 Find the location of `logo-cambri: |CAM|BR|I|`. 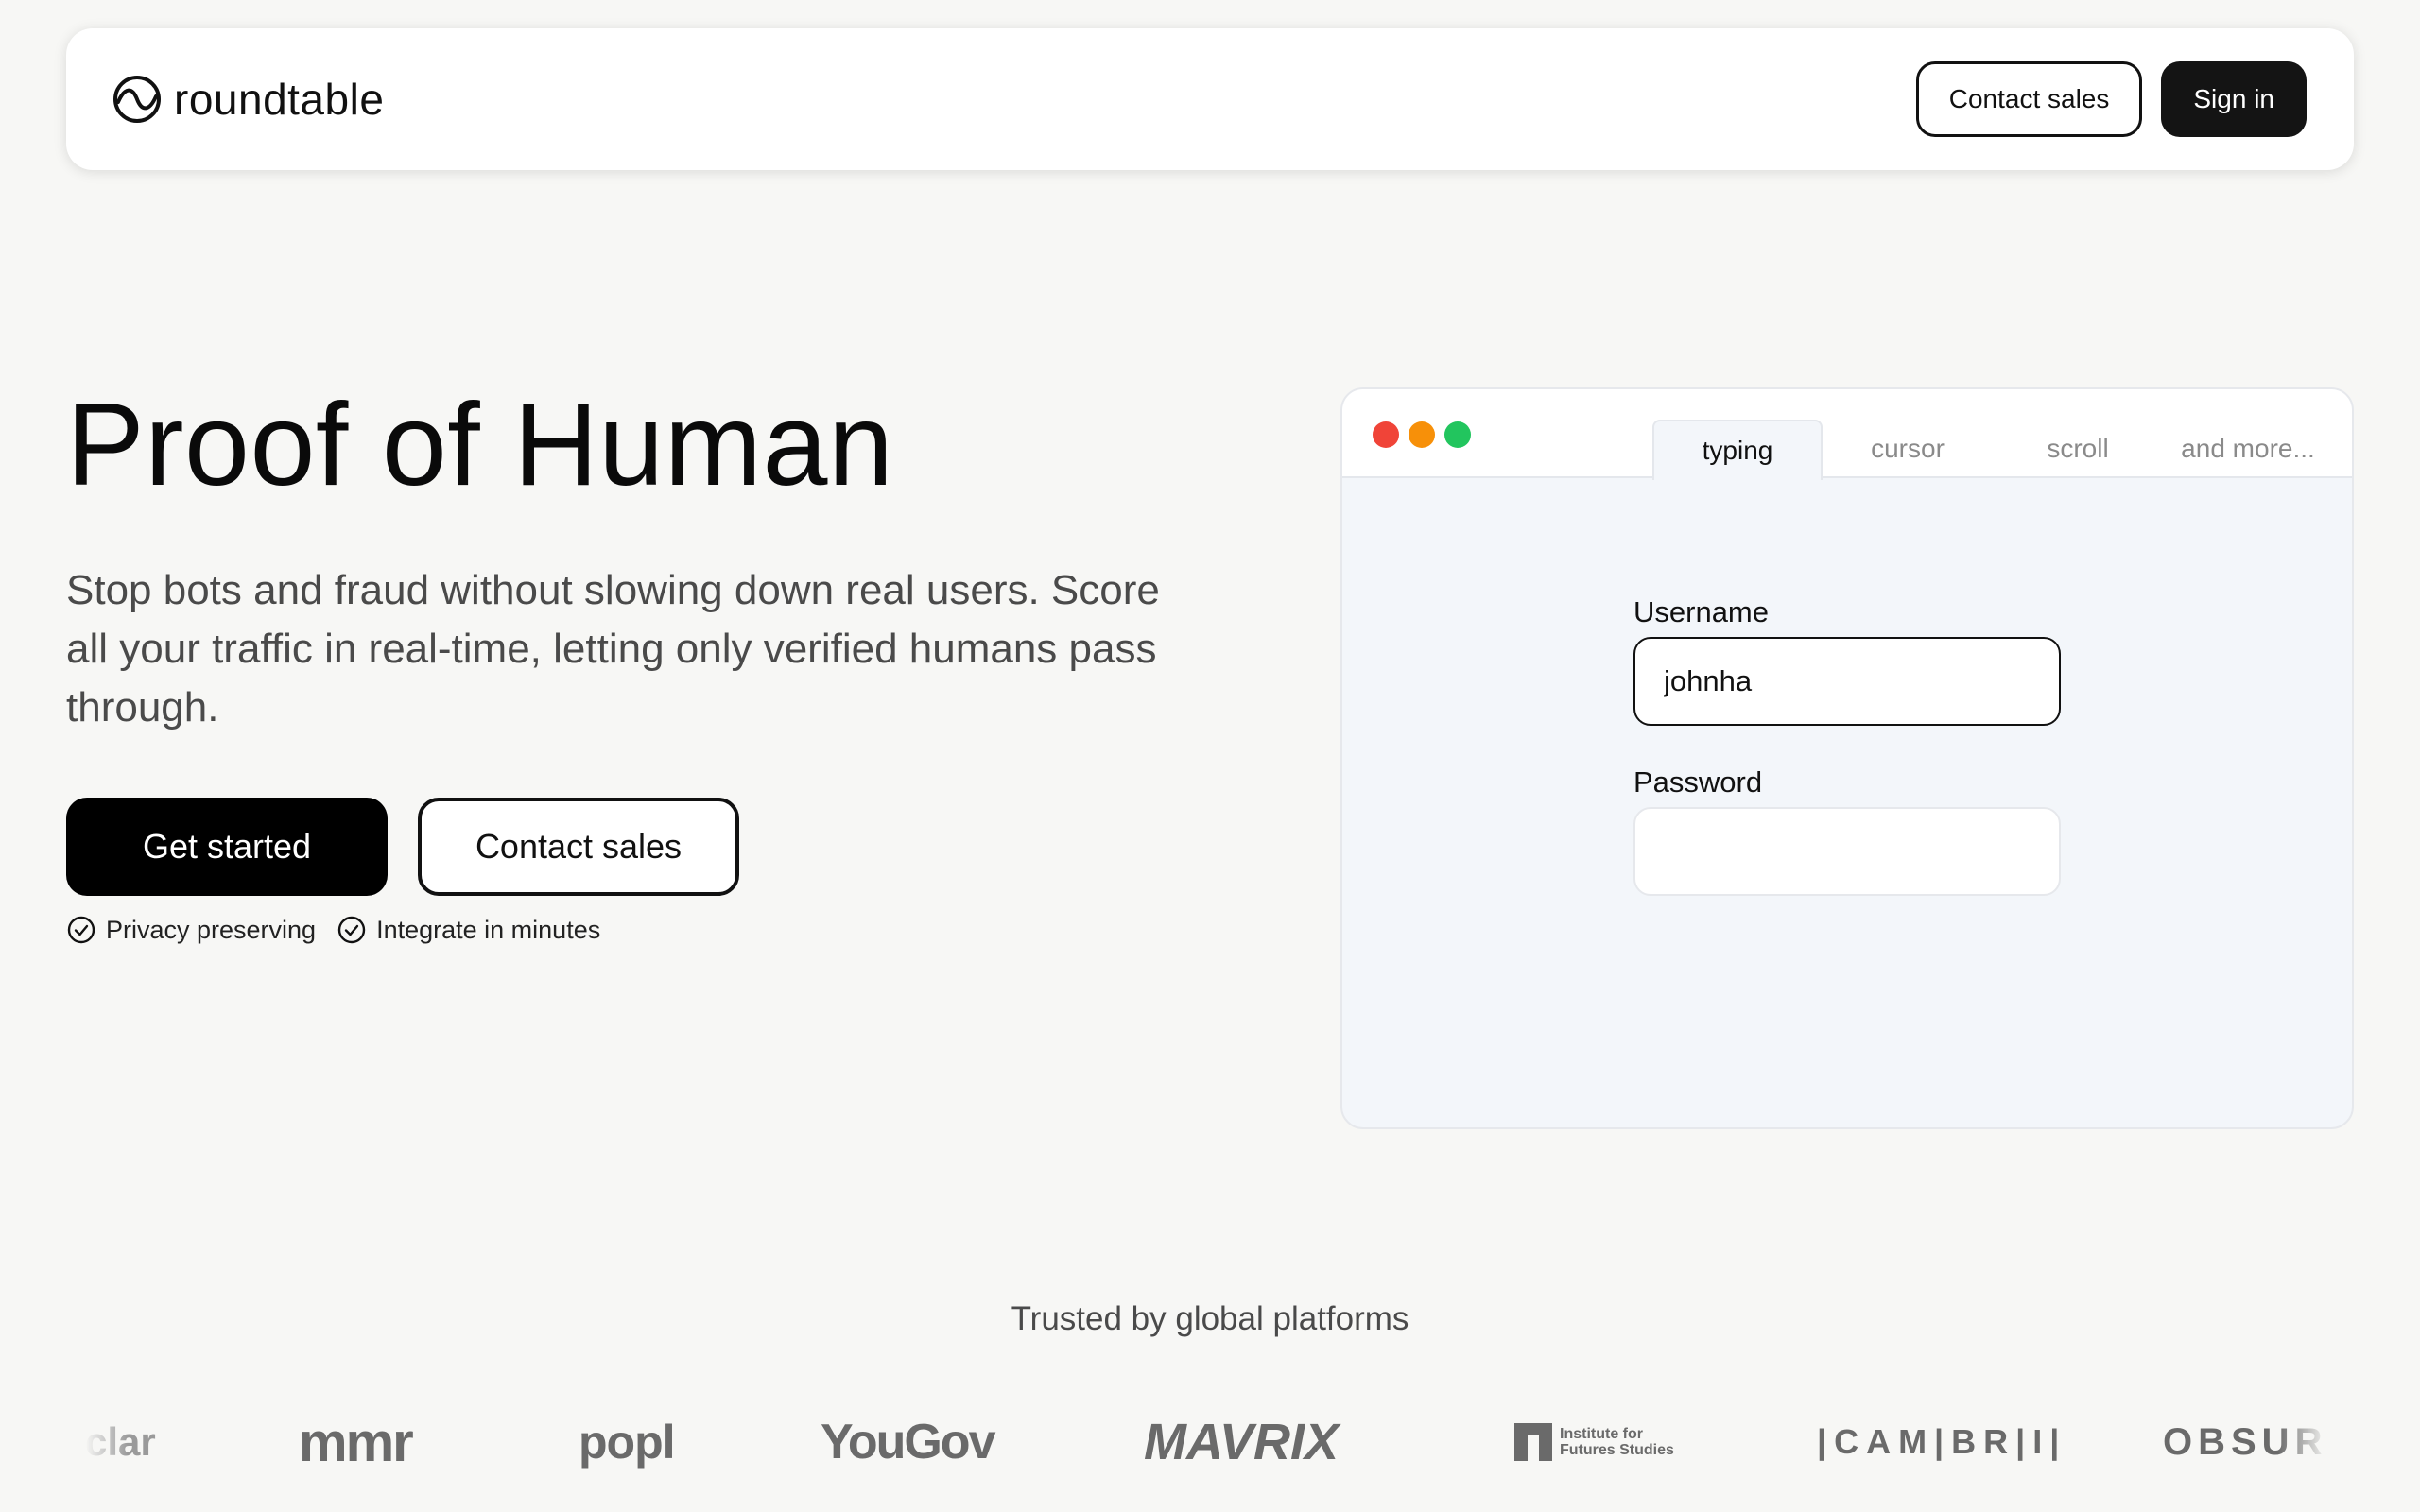

logo-cambri: |CAM|BR|I| is located at coordinates (1942, 1441).